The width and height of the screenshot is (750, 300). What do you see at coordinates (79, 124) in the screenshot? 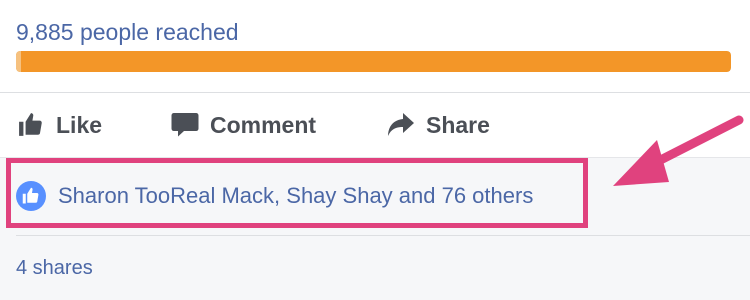
I see `like-label: Like` at bounding box center [79, 124].